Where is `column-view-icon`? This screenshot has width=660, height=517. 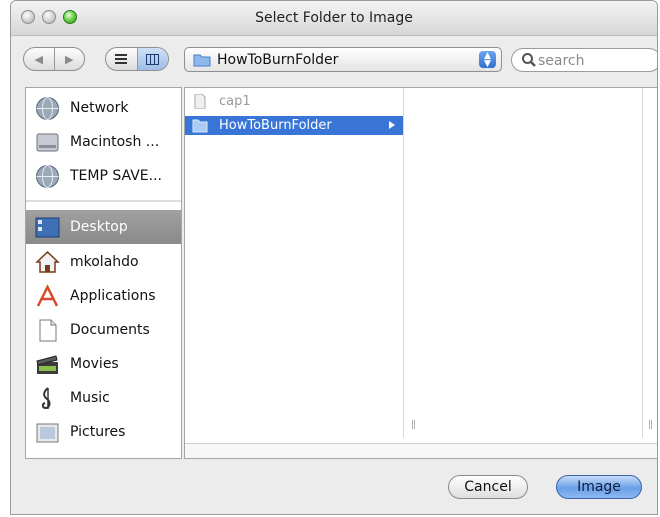
column-view-icon is located at coordinates (153, 59).